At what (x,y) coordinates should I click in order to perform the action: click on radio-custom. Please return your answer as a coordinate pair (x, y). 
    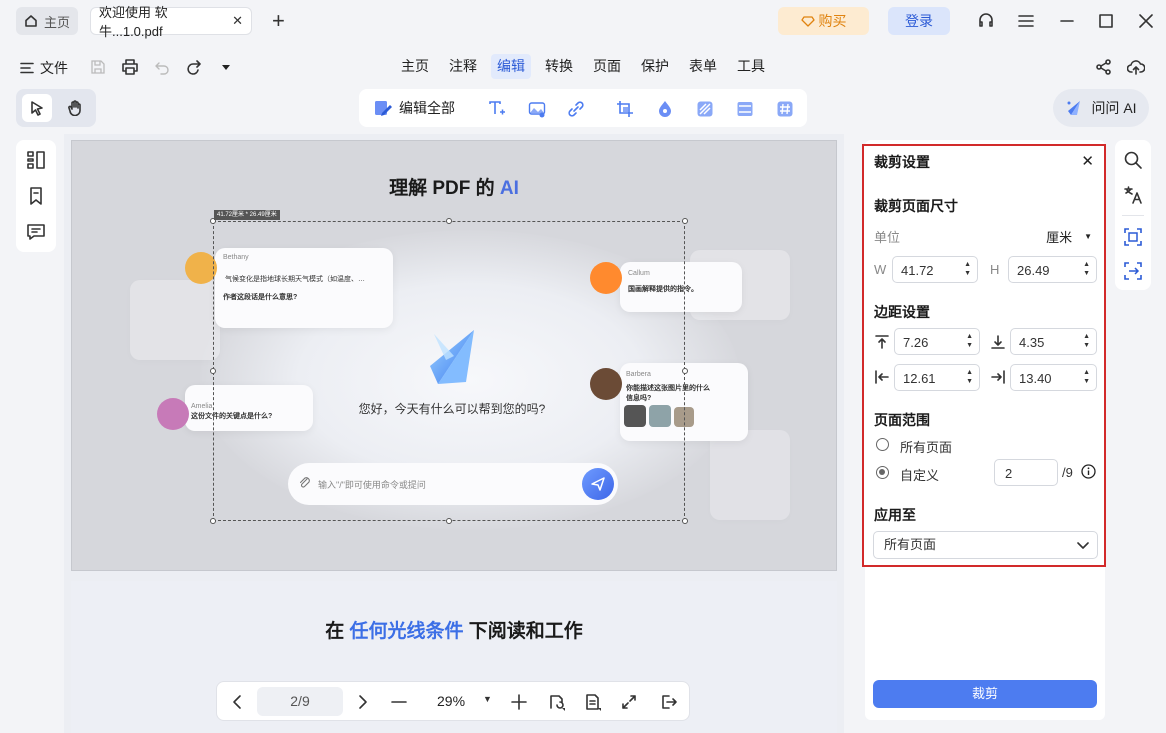
    Looking at the image, I should click on (882, 472).